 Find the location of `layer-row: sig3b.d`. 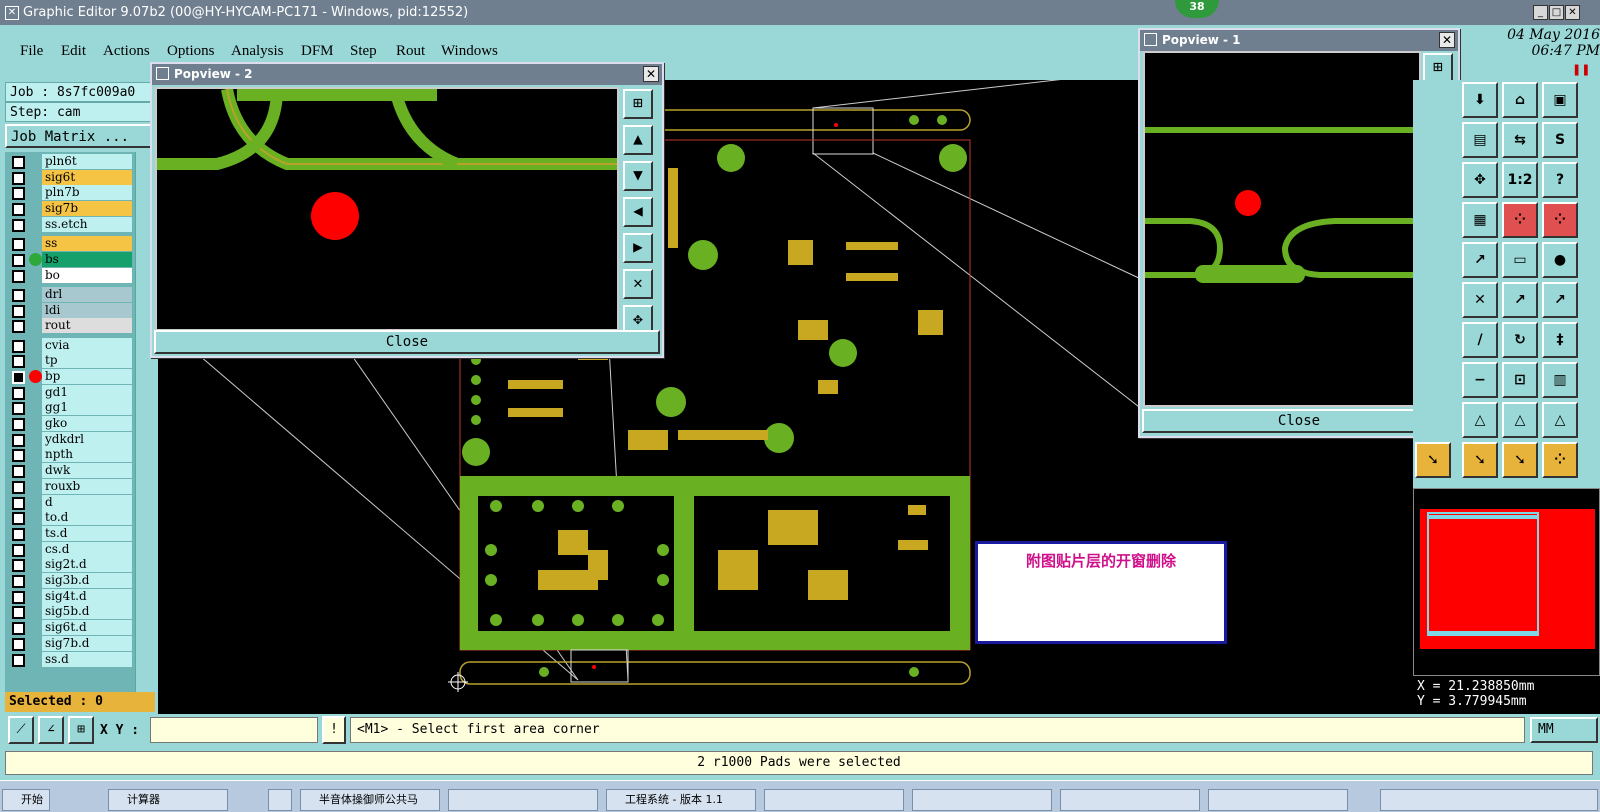

layer-row: sig3b.d is located at coordinates (69, 581).